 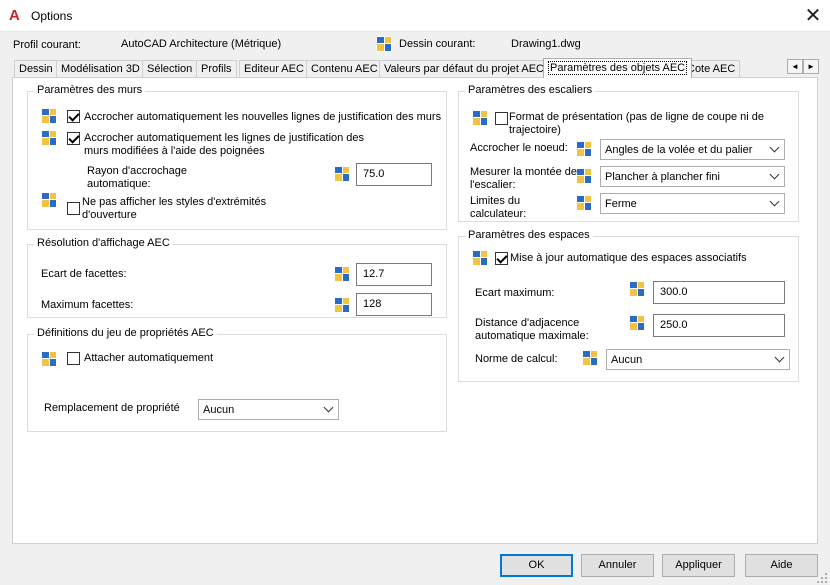 I want to click on tab-valeurs-defaut-projet: Valeurs par défaut du projet AEC, so click(x=464, y=68).